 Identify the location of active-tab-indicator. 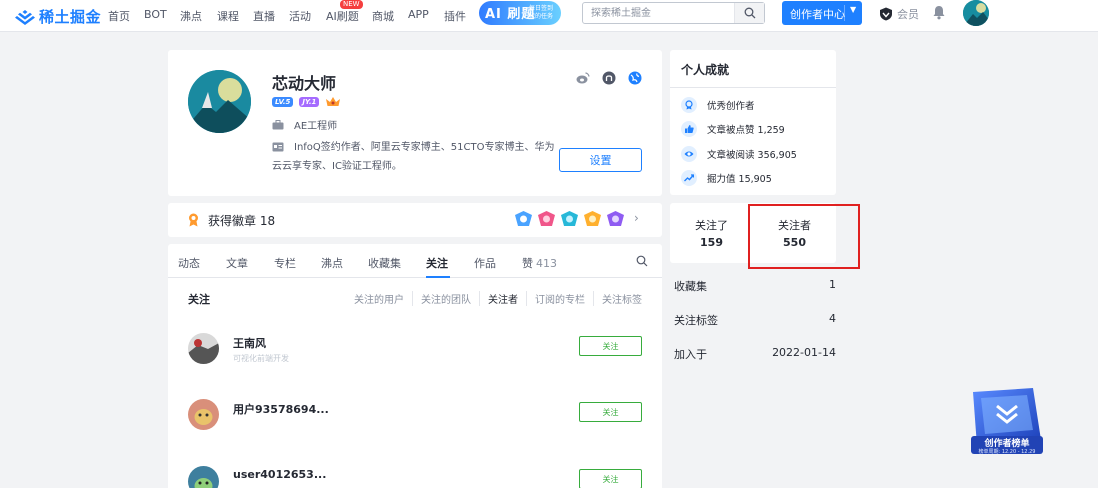
(438, 277).